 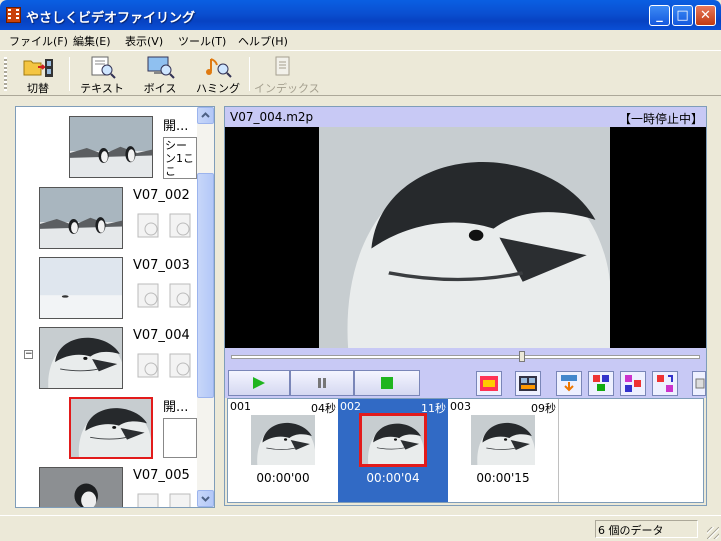 I want to click on insert-scene-button, so click(x=569, y=383).